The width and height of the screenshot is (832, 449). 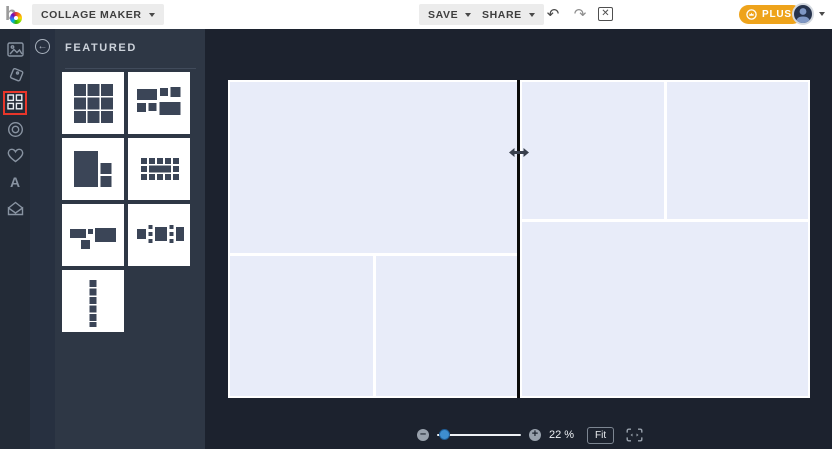 I want to click on panel-divider, so click(x=130, y=68).